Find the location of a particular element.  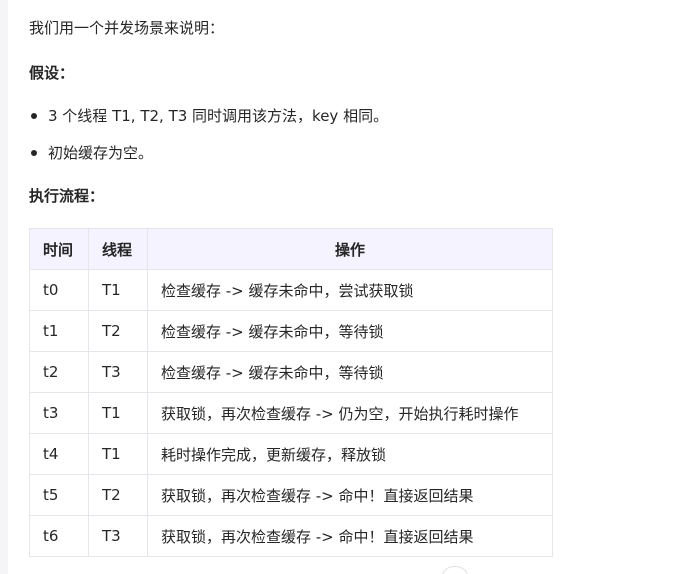

left-rail is located at coordinates (4, 287).